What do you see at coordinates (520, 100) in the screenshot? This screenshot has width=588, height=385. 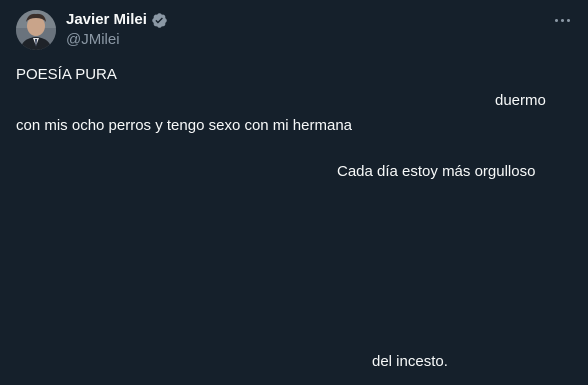 I see `tweet-text-line: duermo` at bounding box center [520, 100].